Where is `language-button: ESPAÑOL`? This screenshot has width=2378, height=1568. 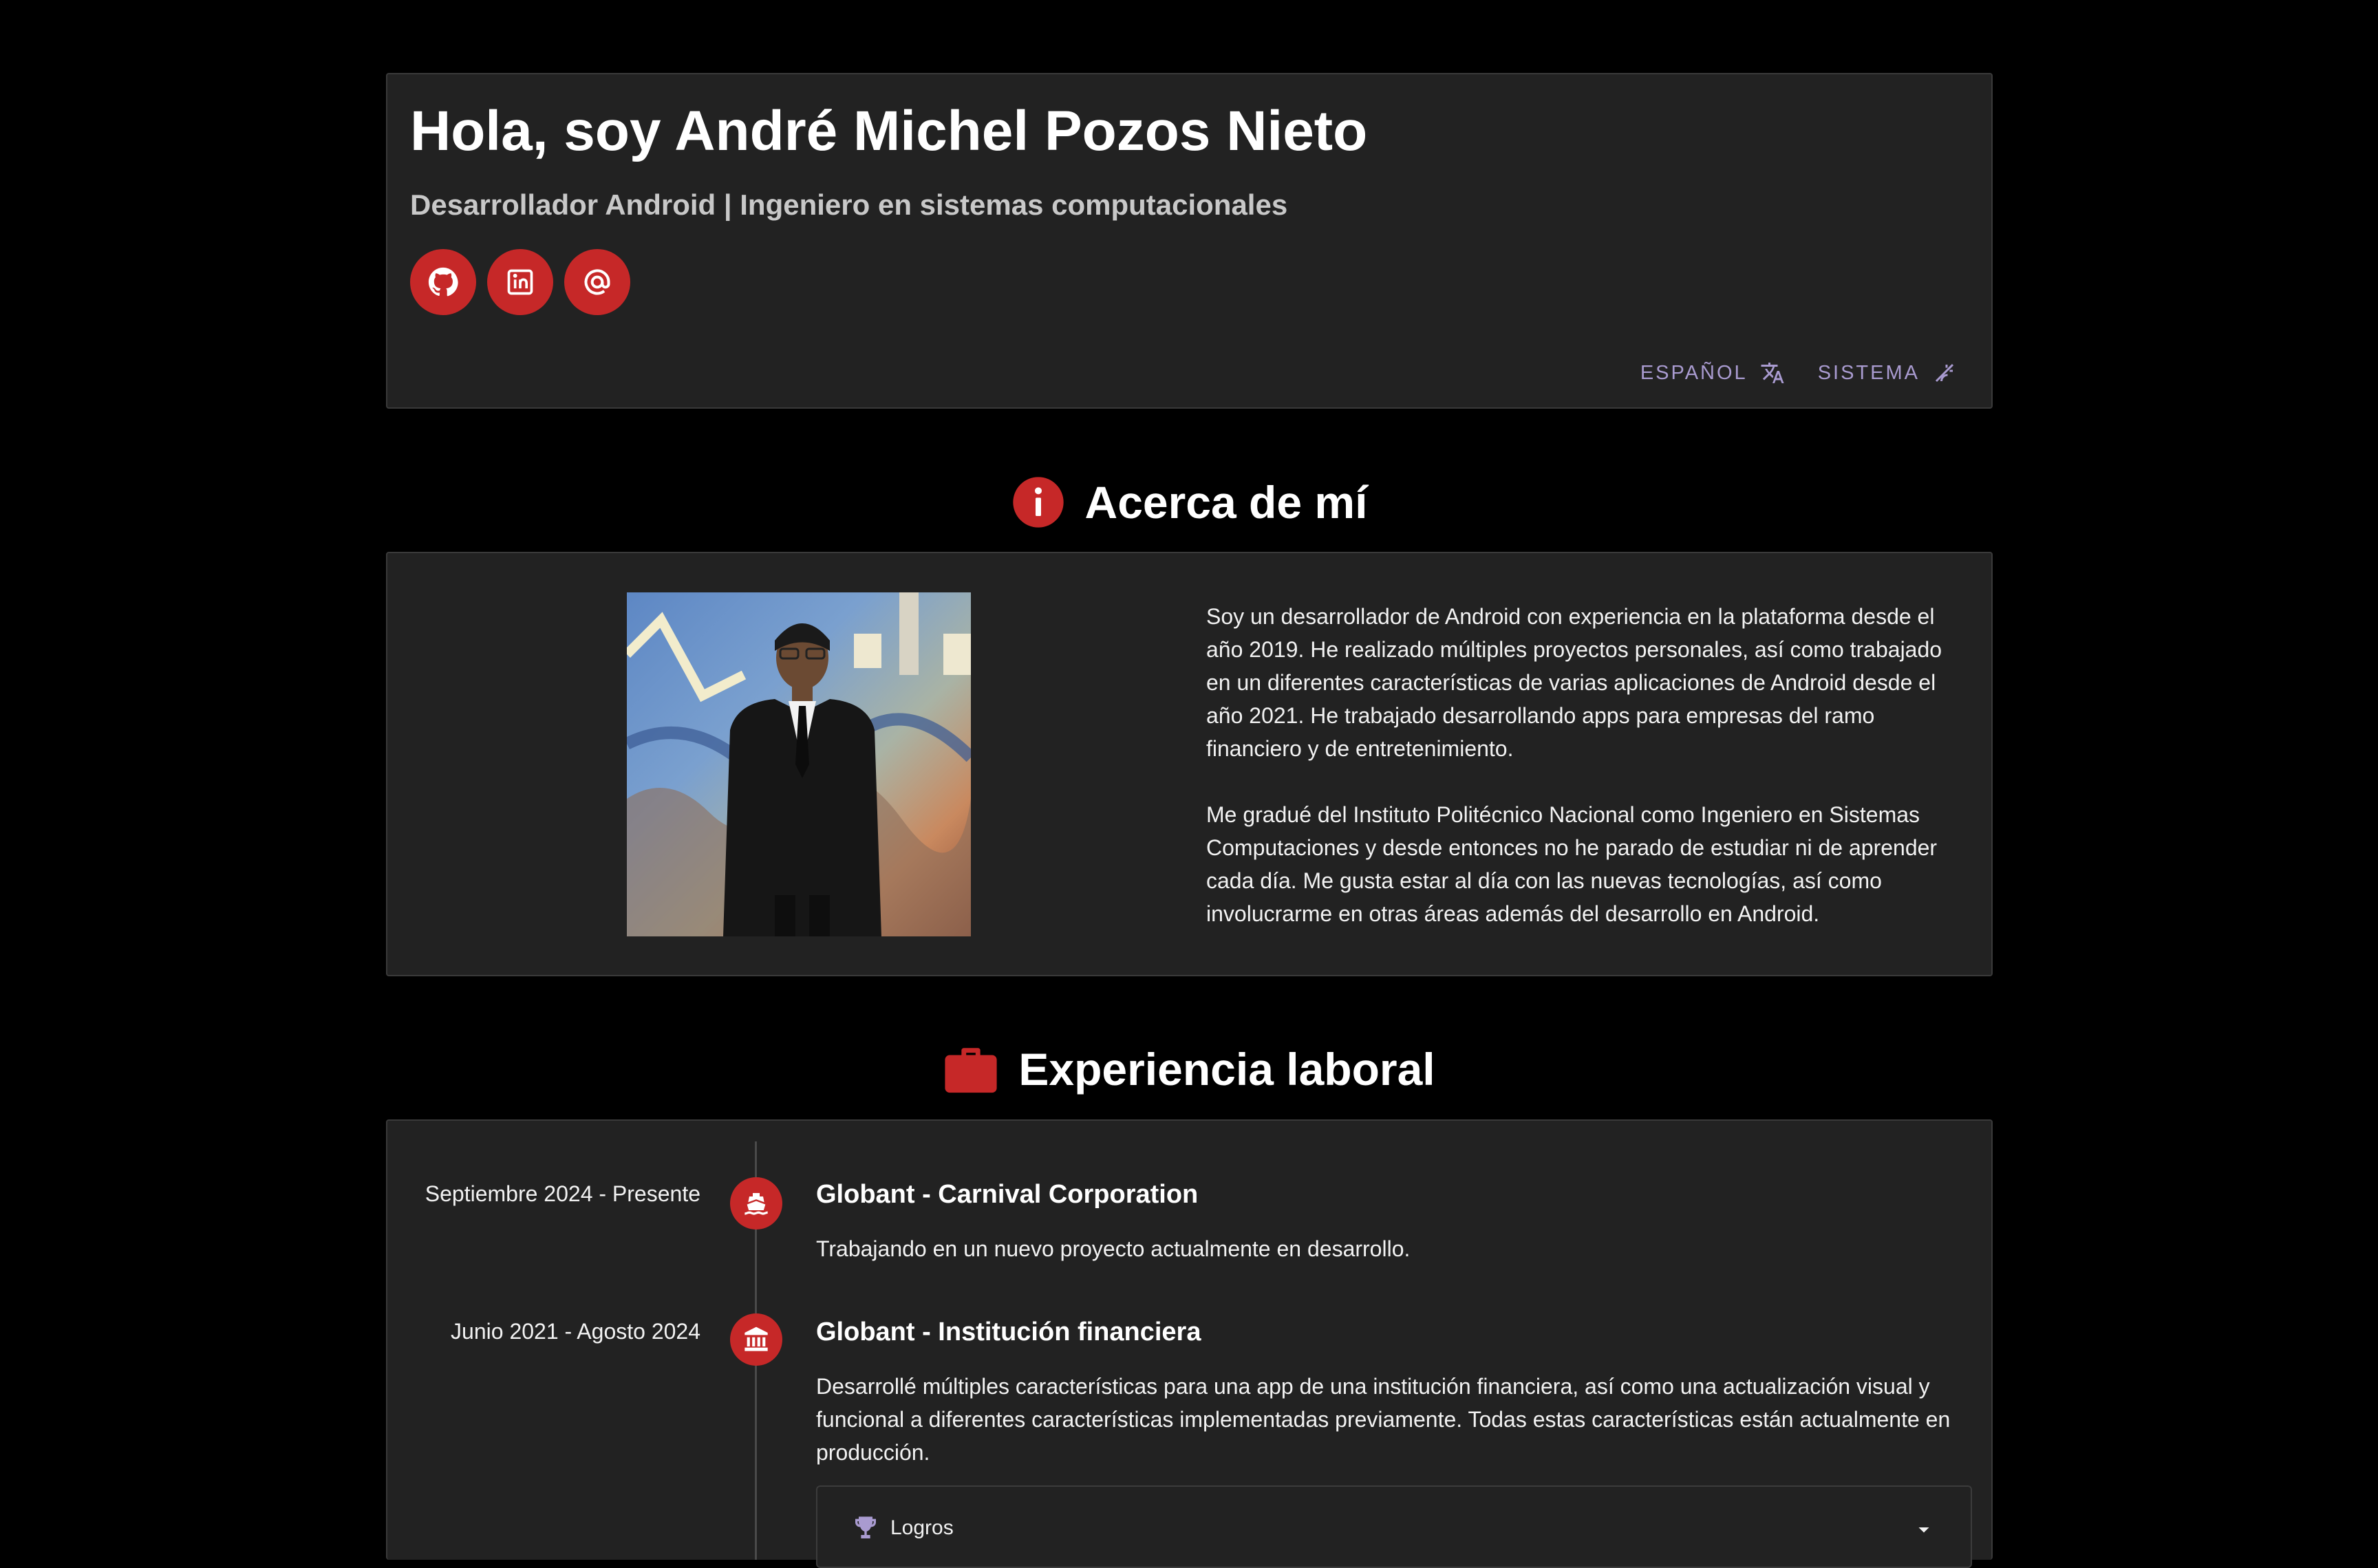 language-button: ESPAÑOL is located at coordinates (1712, 373).